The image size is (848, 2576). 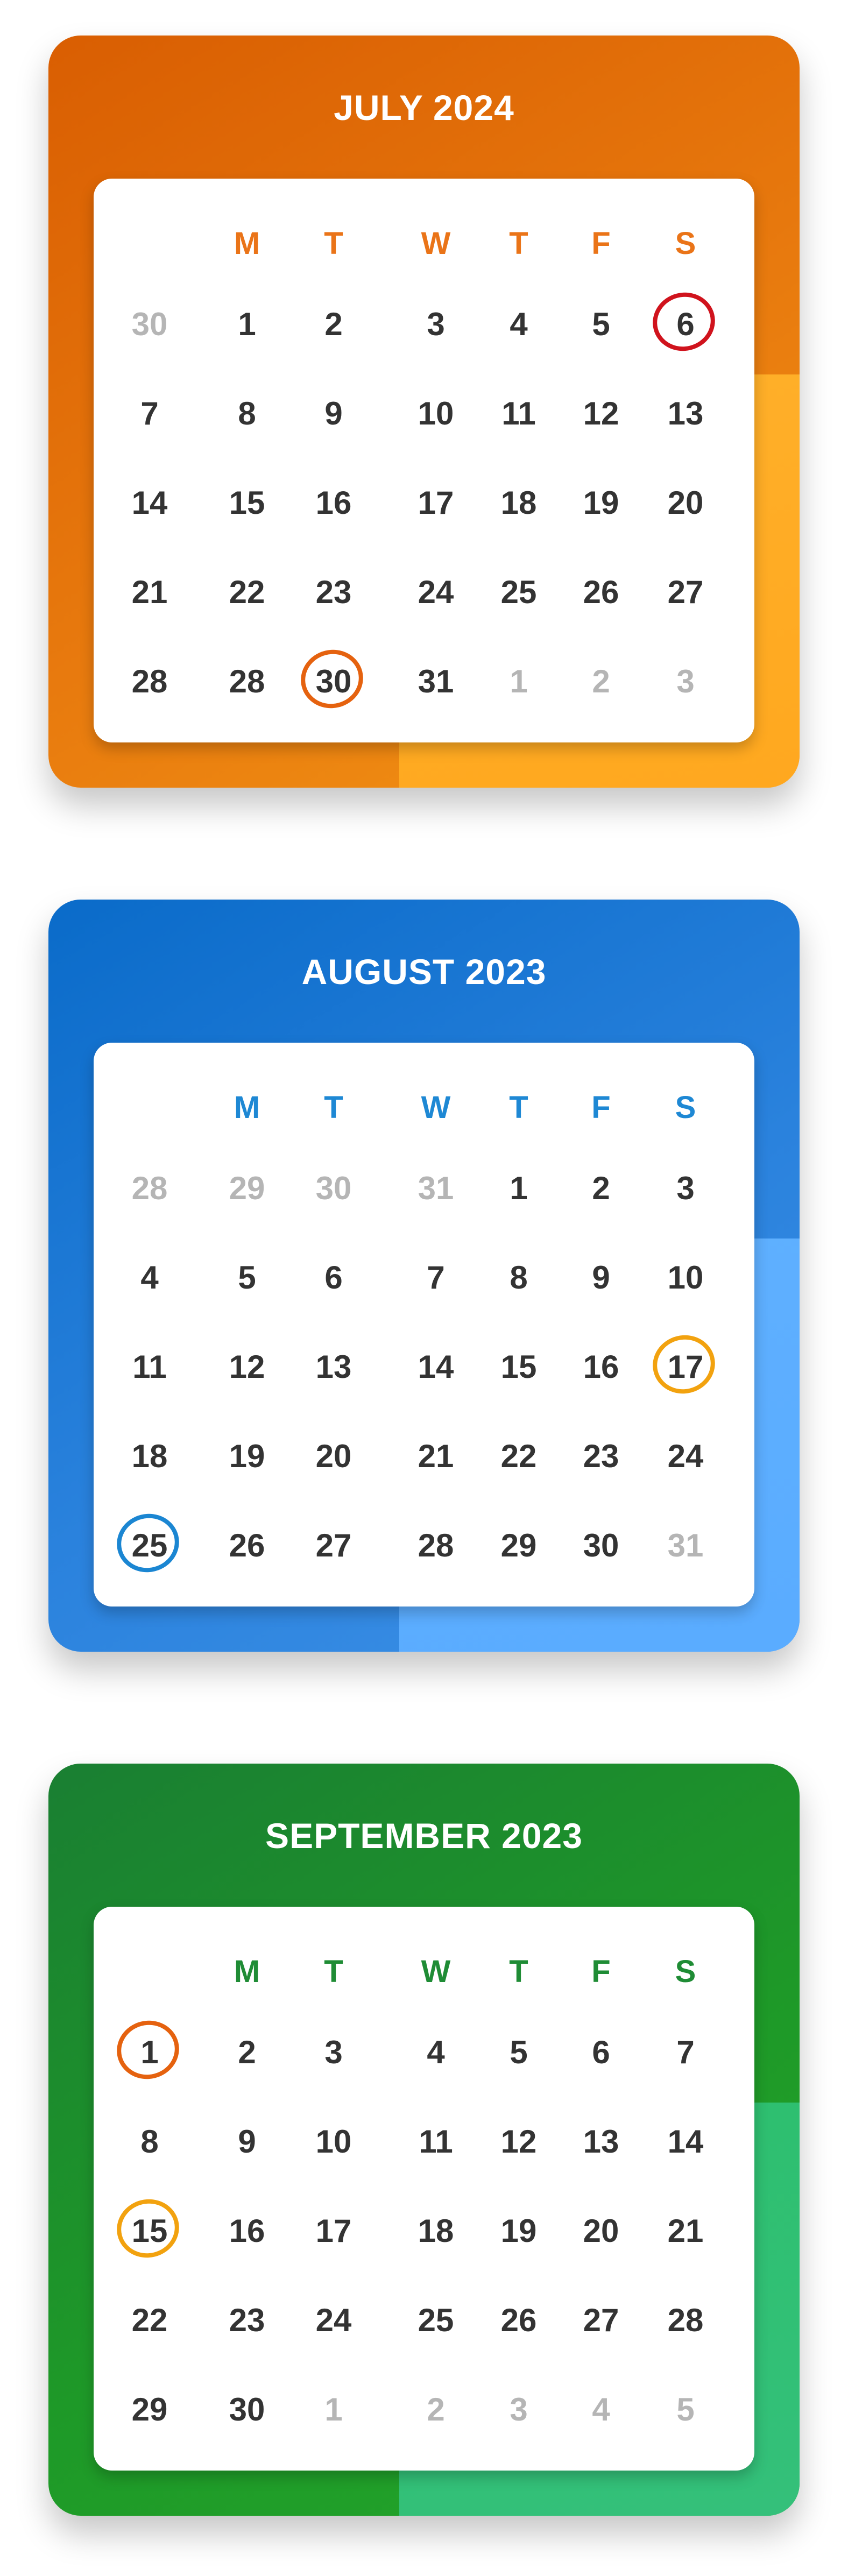 What do you see at coordinates (685, 1366) in the screenshot?
I see `circled-day-cell: 17` at bounding box center [685, 1366].